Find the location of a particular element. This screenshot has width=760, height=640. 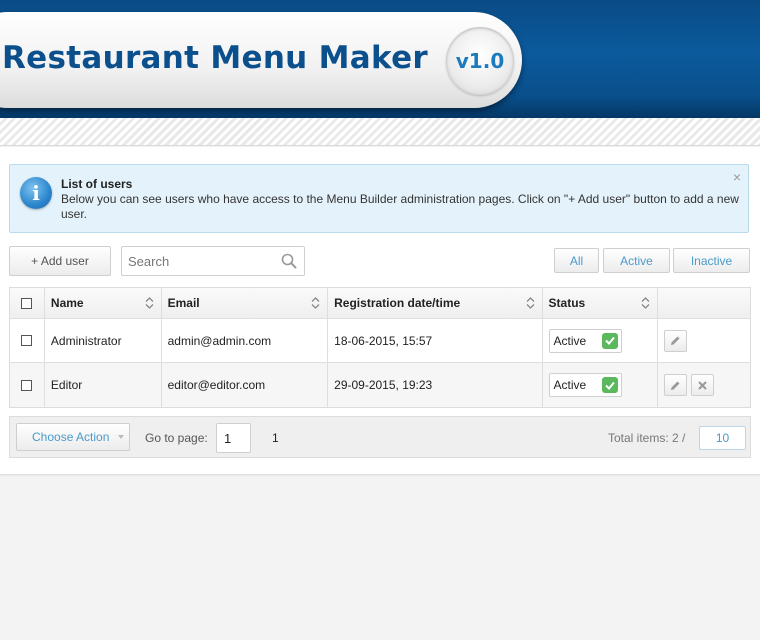

column-header-registration: Registration date/time is located at coordinates (435, 303).